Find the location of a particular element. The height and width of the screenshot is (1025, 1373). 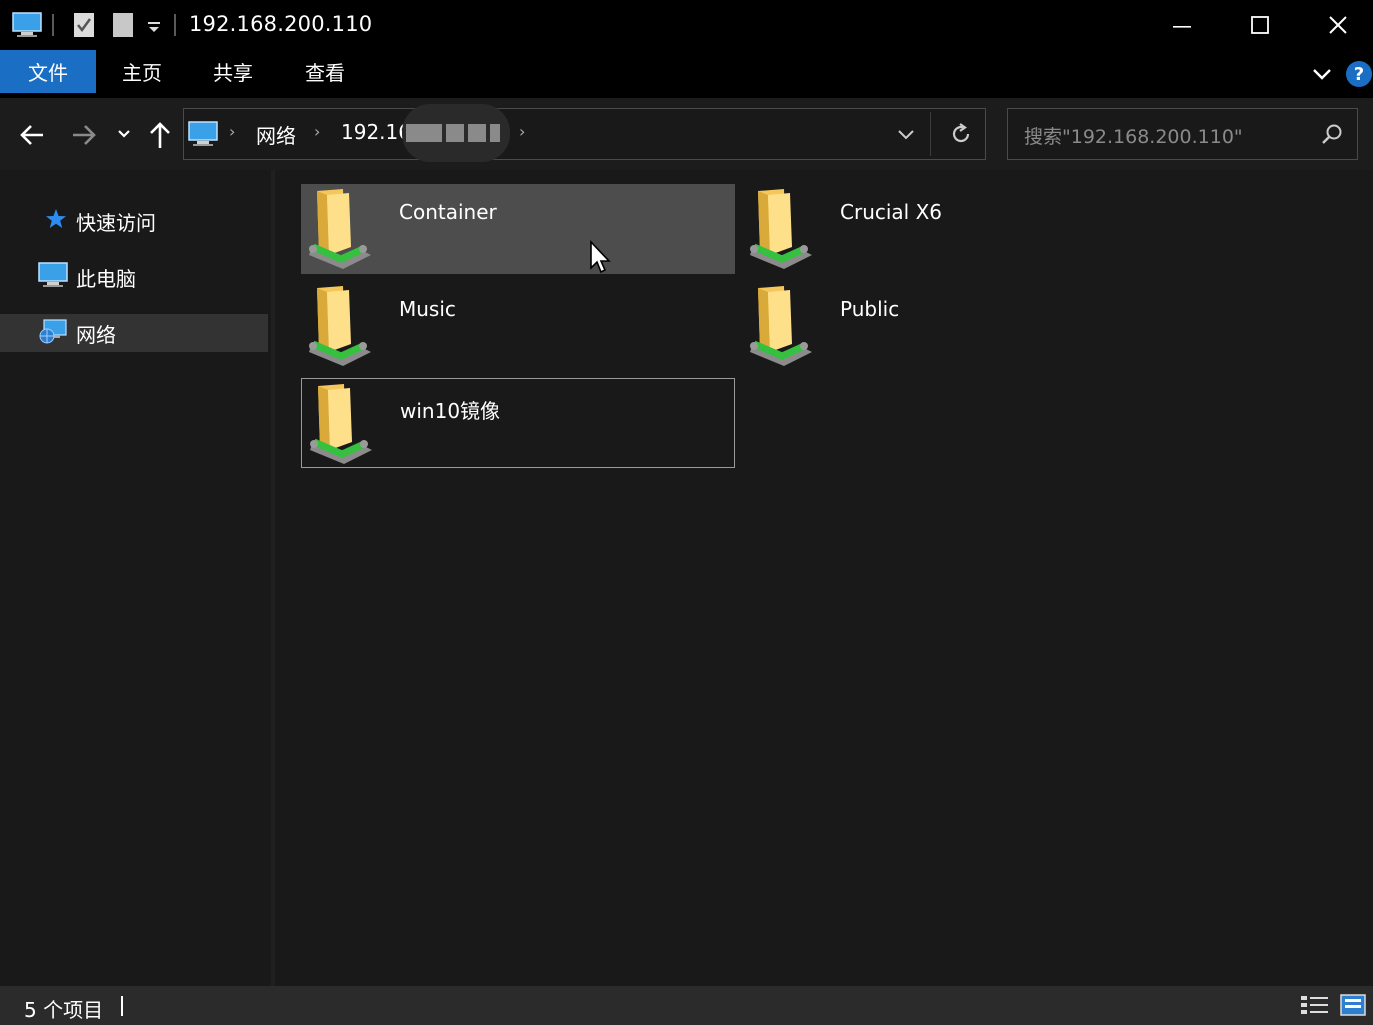

tiles-view-icon is located at coordinates (1353, 1005).